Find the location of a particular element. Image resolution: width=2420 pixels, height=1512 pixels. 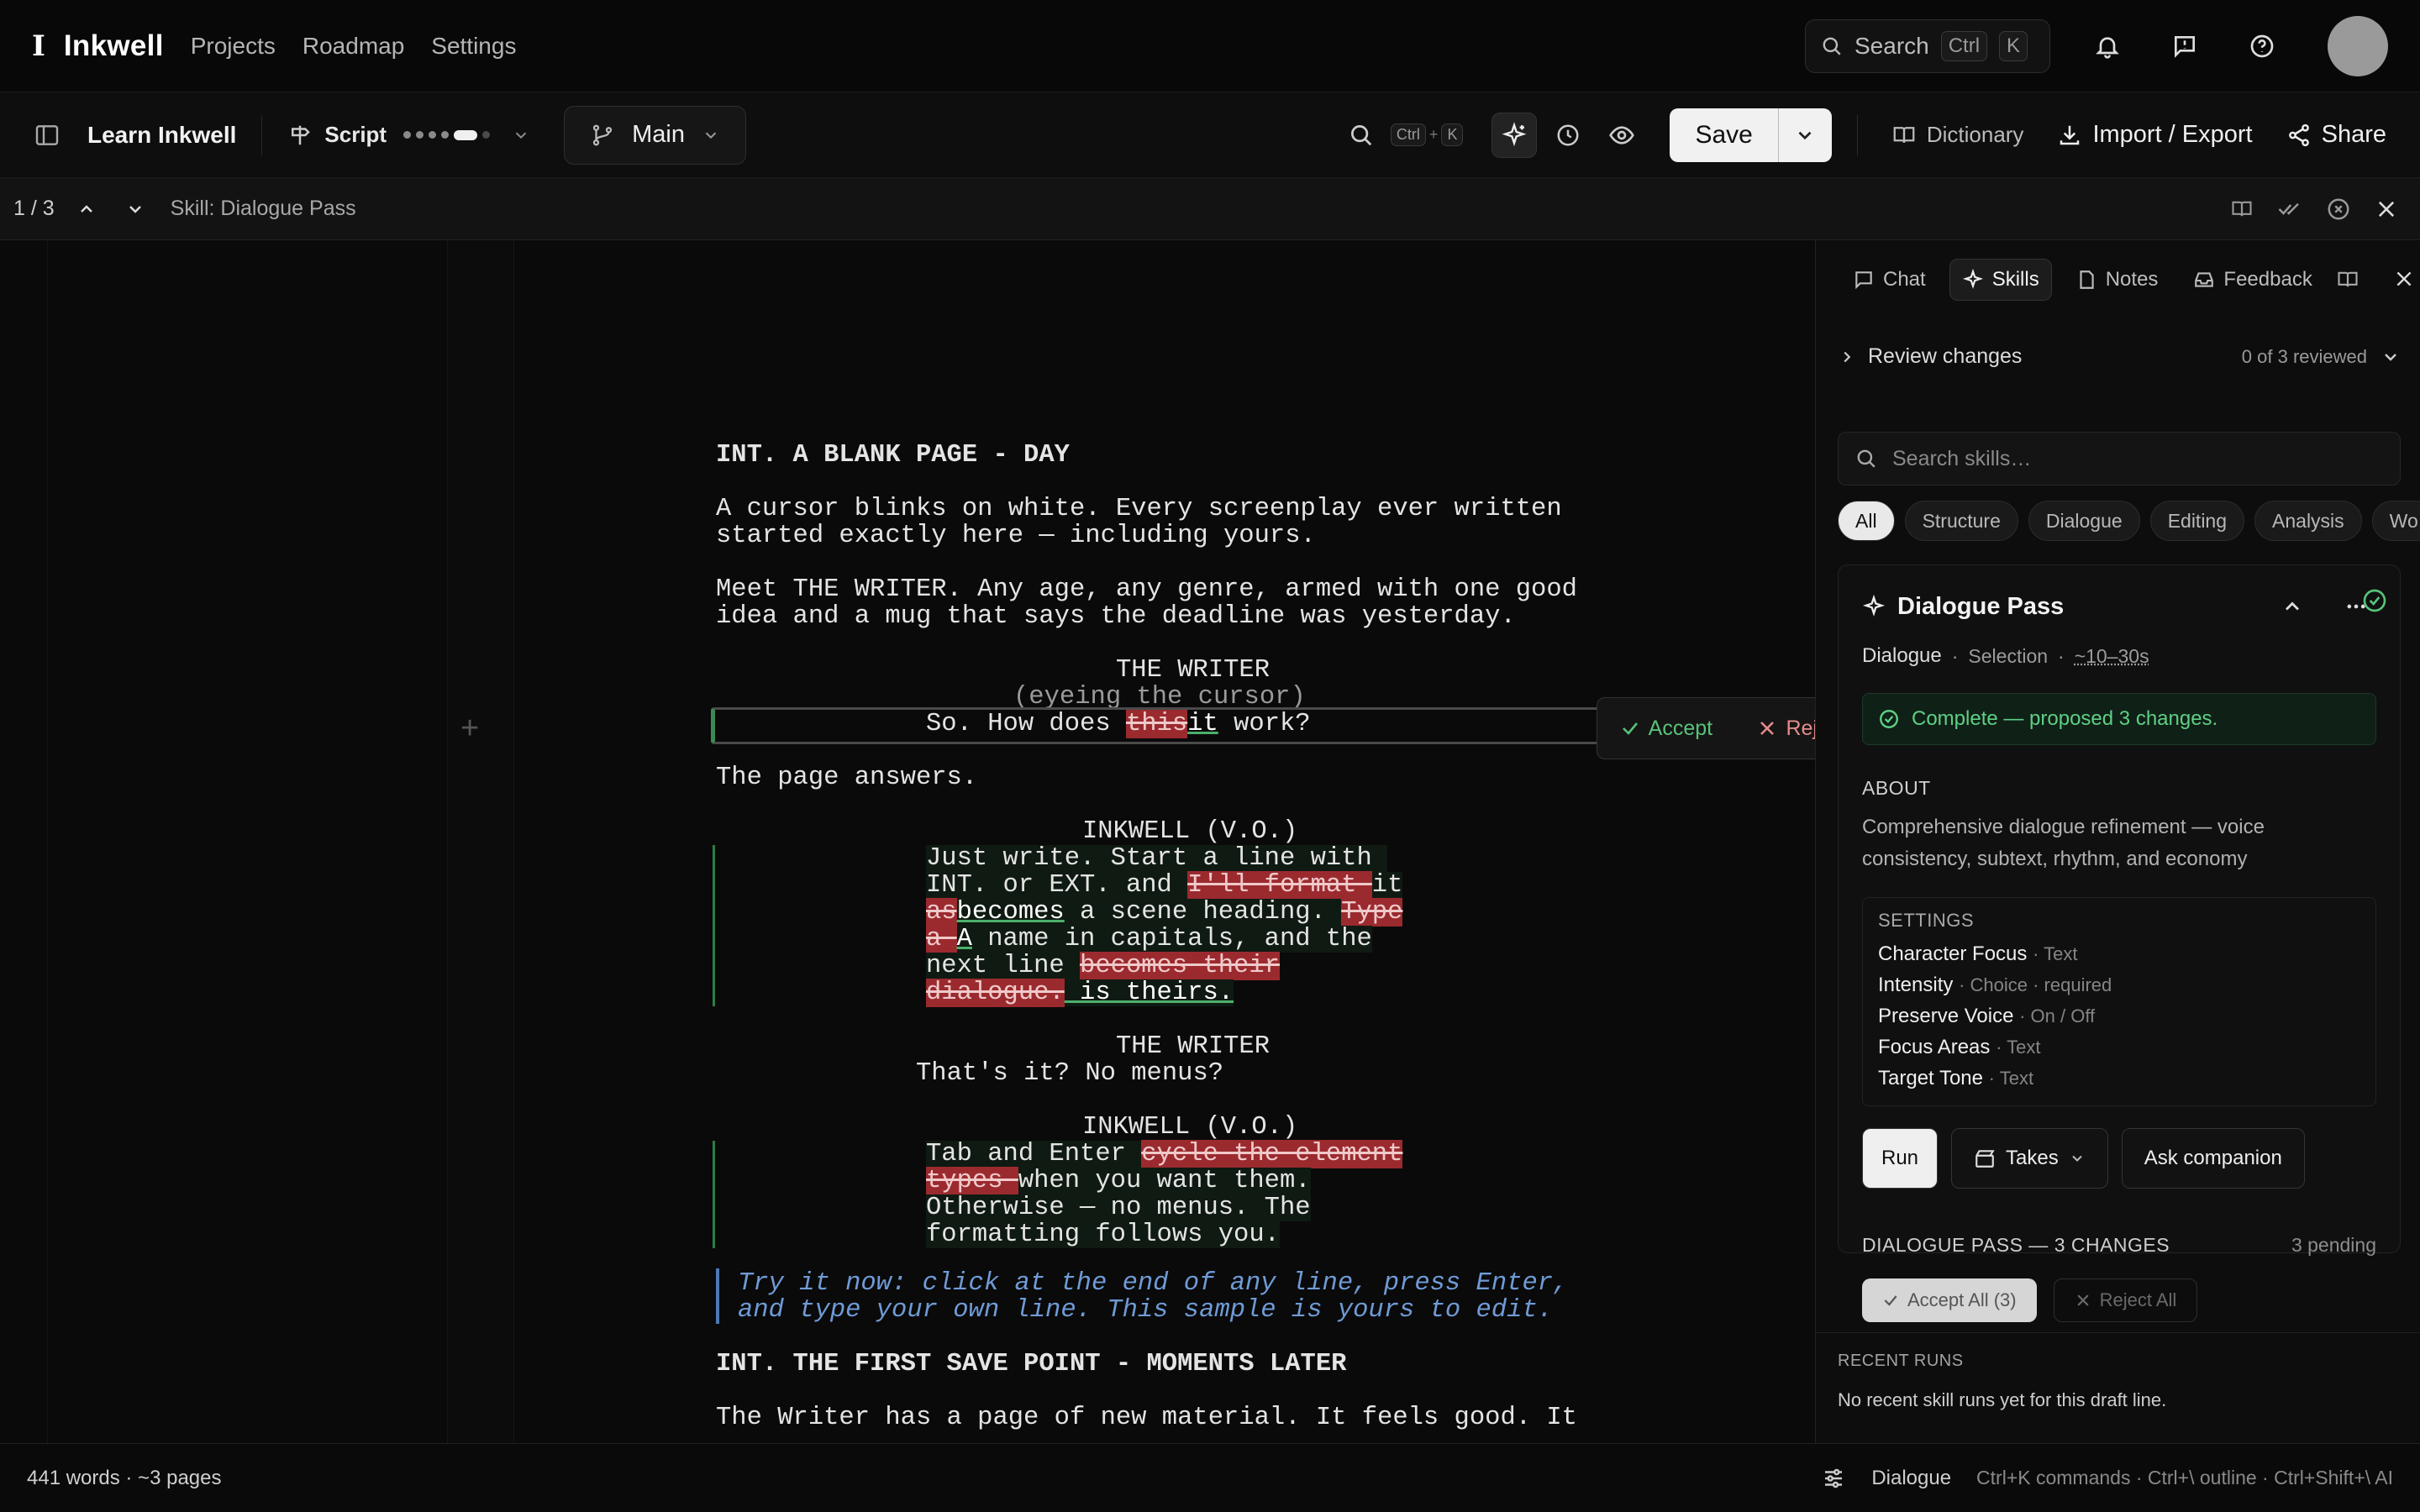

brand-logo-icon: I is located at coordinates (38, 46).